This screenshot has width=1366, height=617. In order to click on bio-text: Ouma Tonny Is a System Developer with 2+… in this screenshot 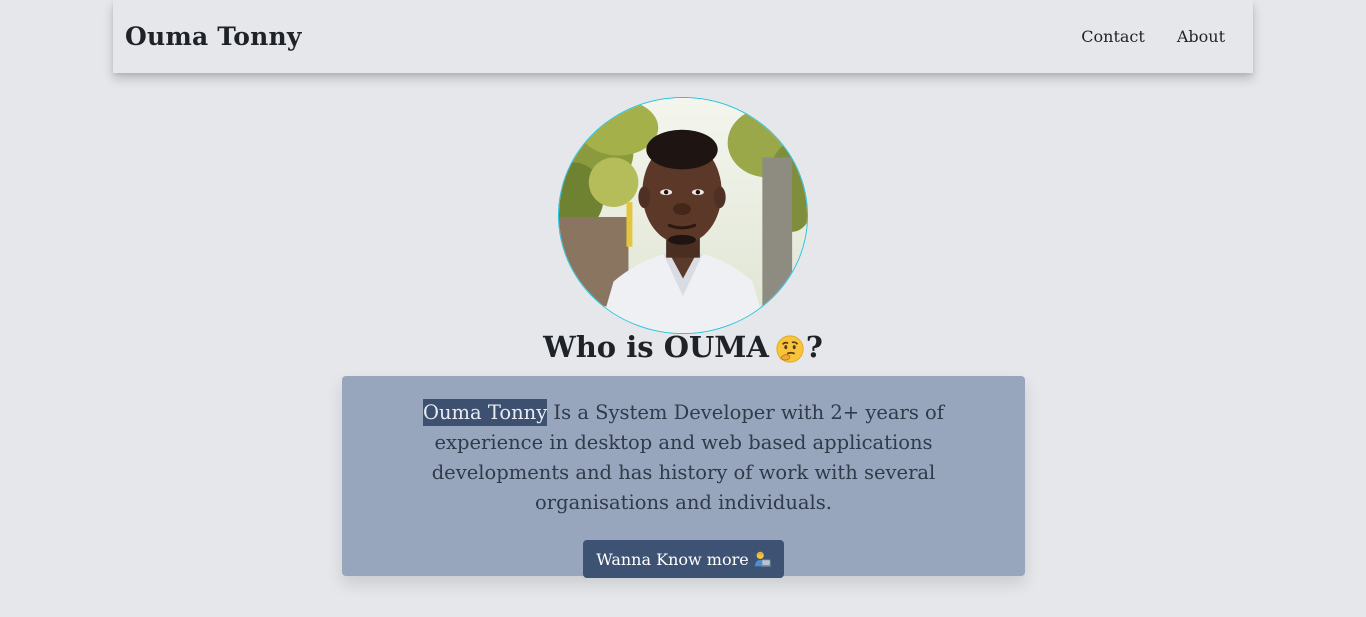, I will do `click(683, 458)`.